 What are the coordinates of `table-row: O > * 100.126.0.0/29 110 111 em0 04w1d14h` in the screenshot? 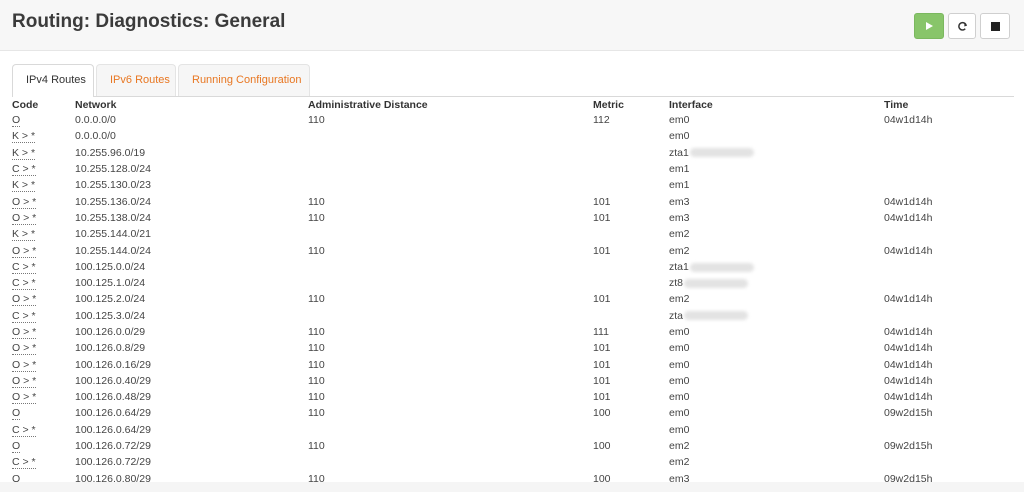 It's located at (513, 332).